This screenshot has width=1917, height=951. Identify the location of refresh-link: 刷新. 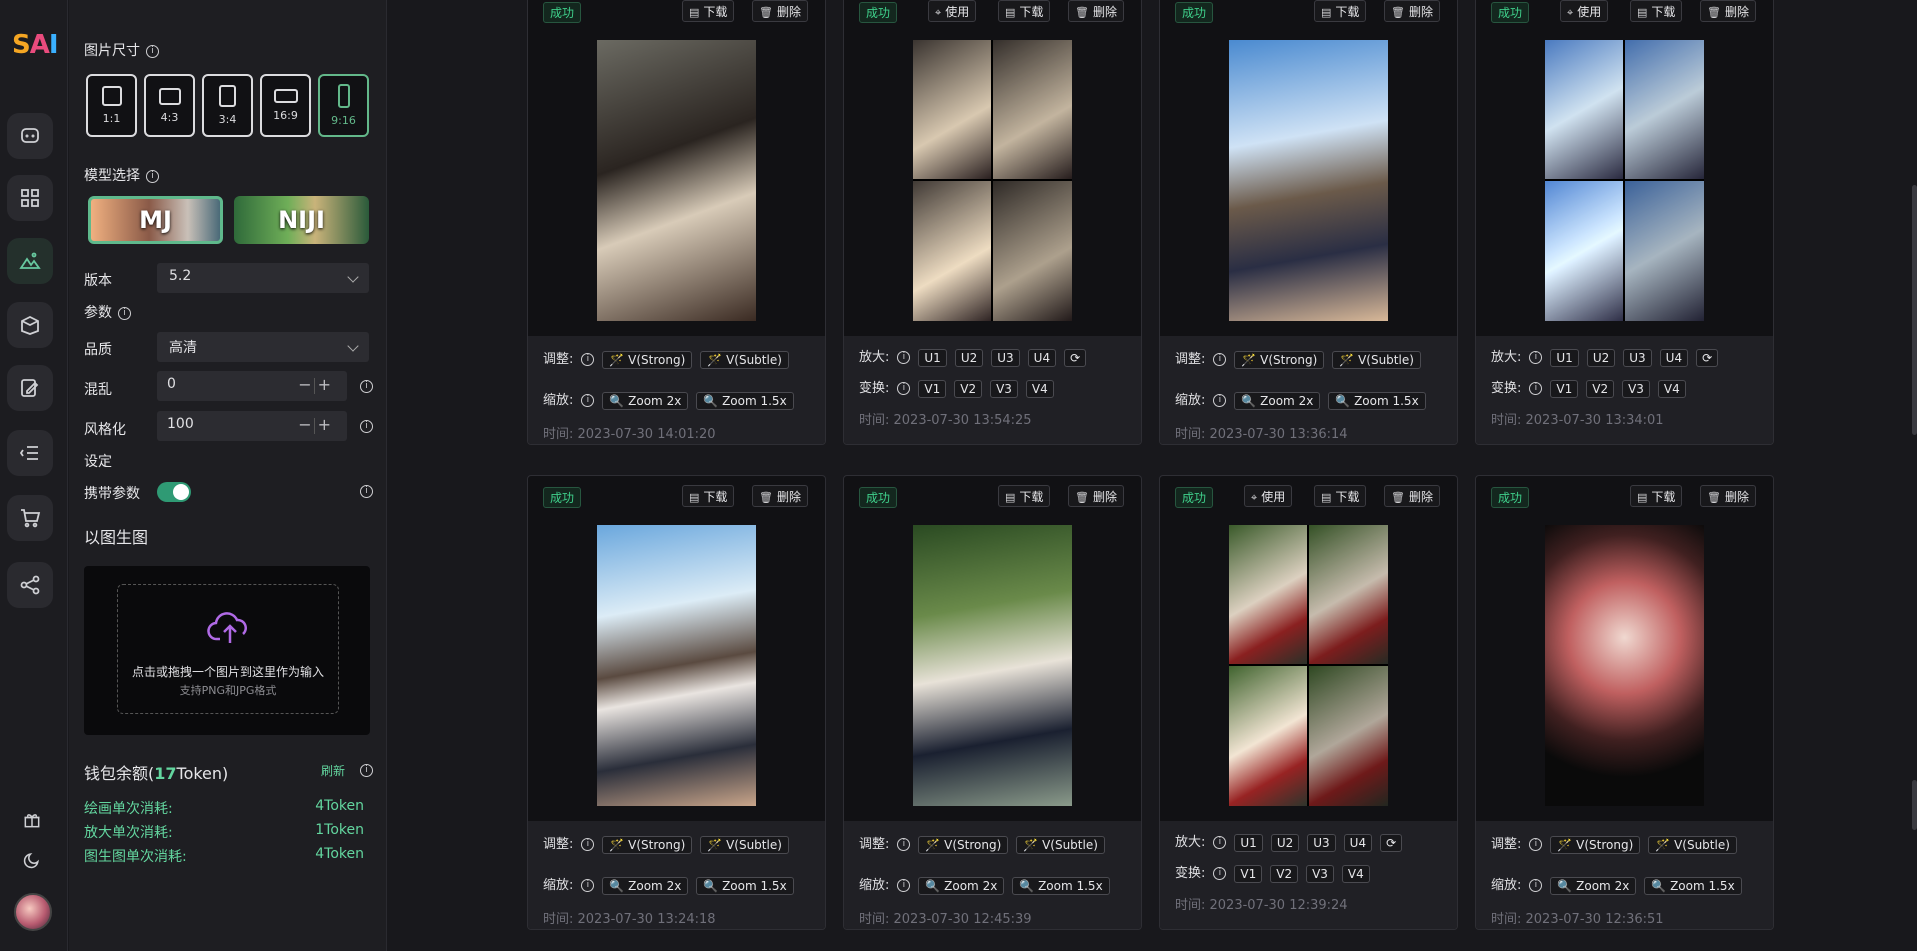
(333, 770).